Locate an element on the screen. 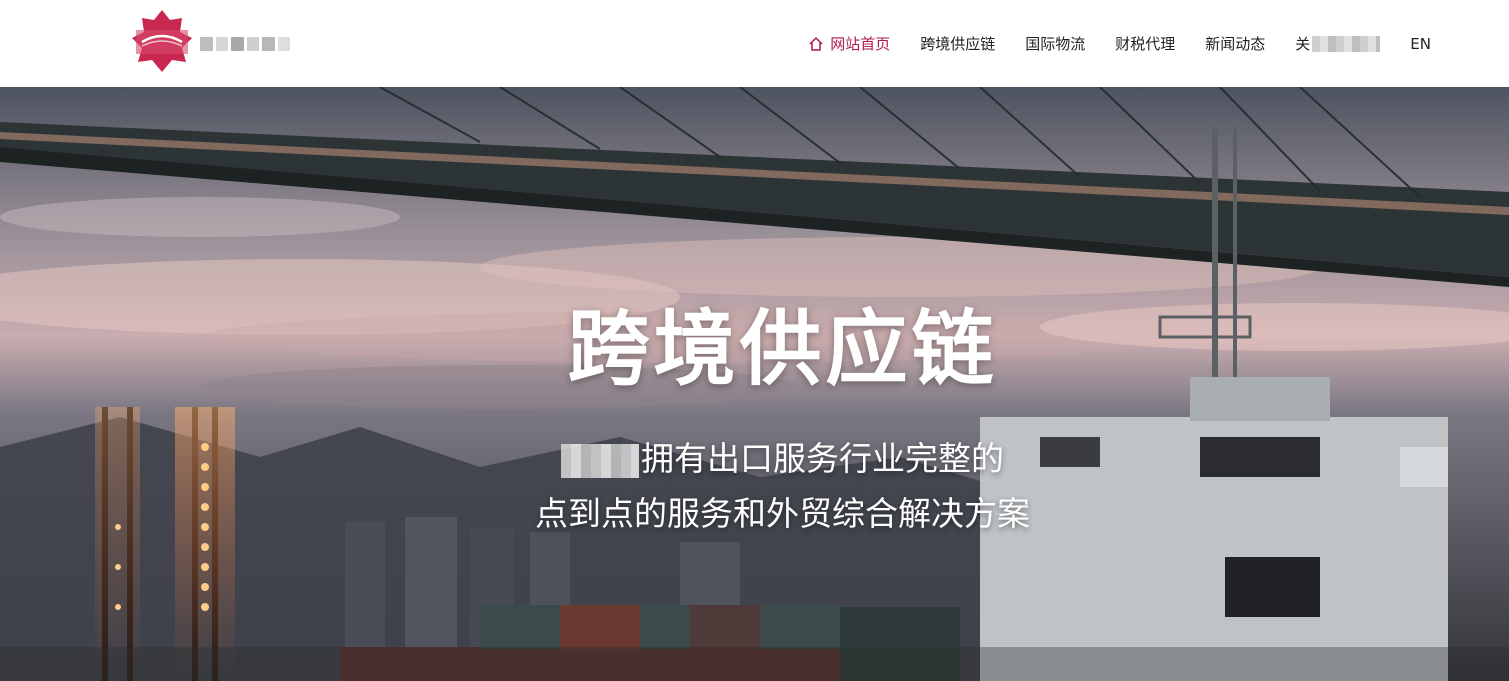 The image size is (1509, 681). nav-item-news: 新闻动态 is located at coordinates (1235, 43).